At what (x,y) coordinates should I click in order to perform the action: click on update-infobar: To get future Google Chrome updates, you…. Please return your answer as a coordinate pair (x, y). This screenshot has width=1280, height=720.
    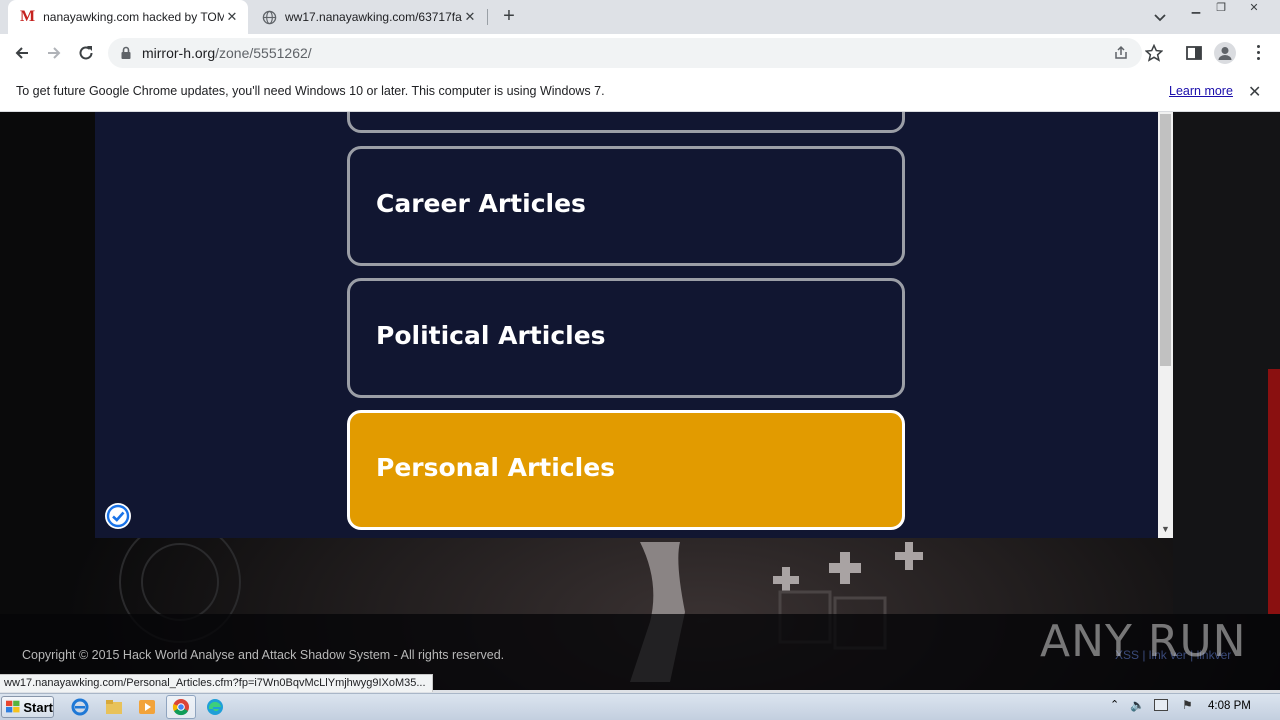
    Looking at the image, I should click on (640, 92).